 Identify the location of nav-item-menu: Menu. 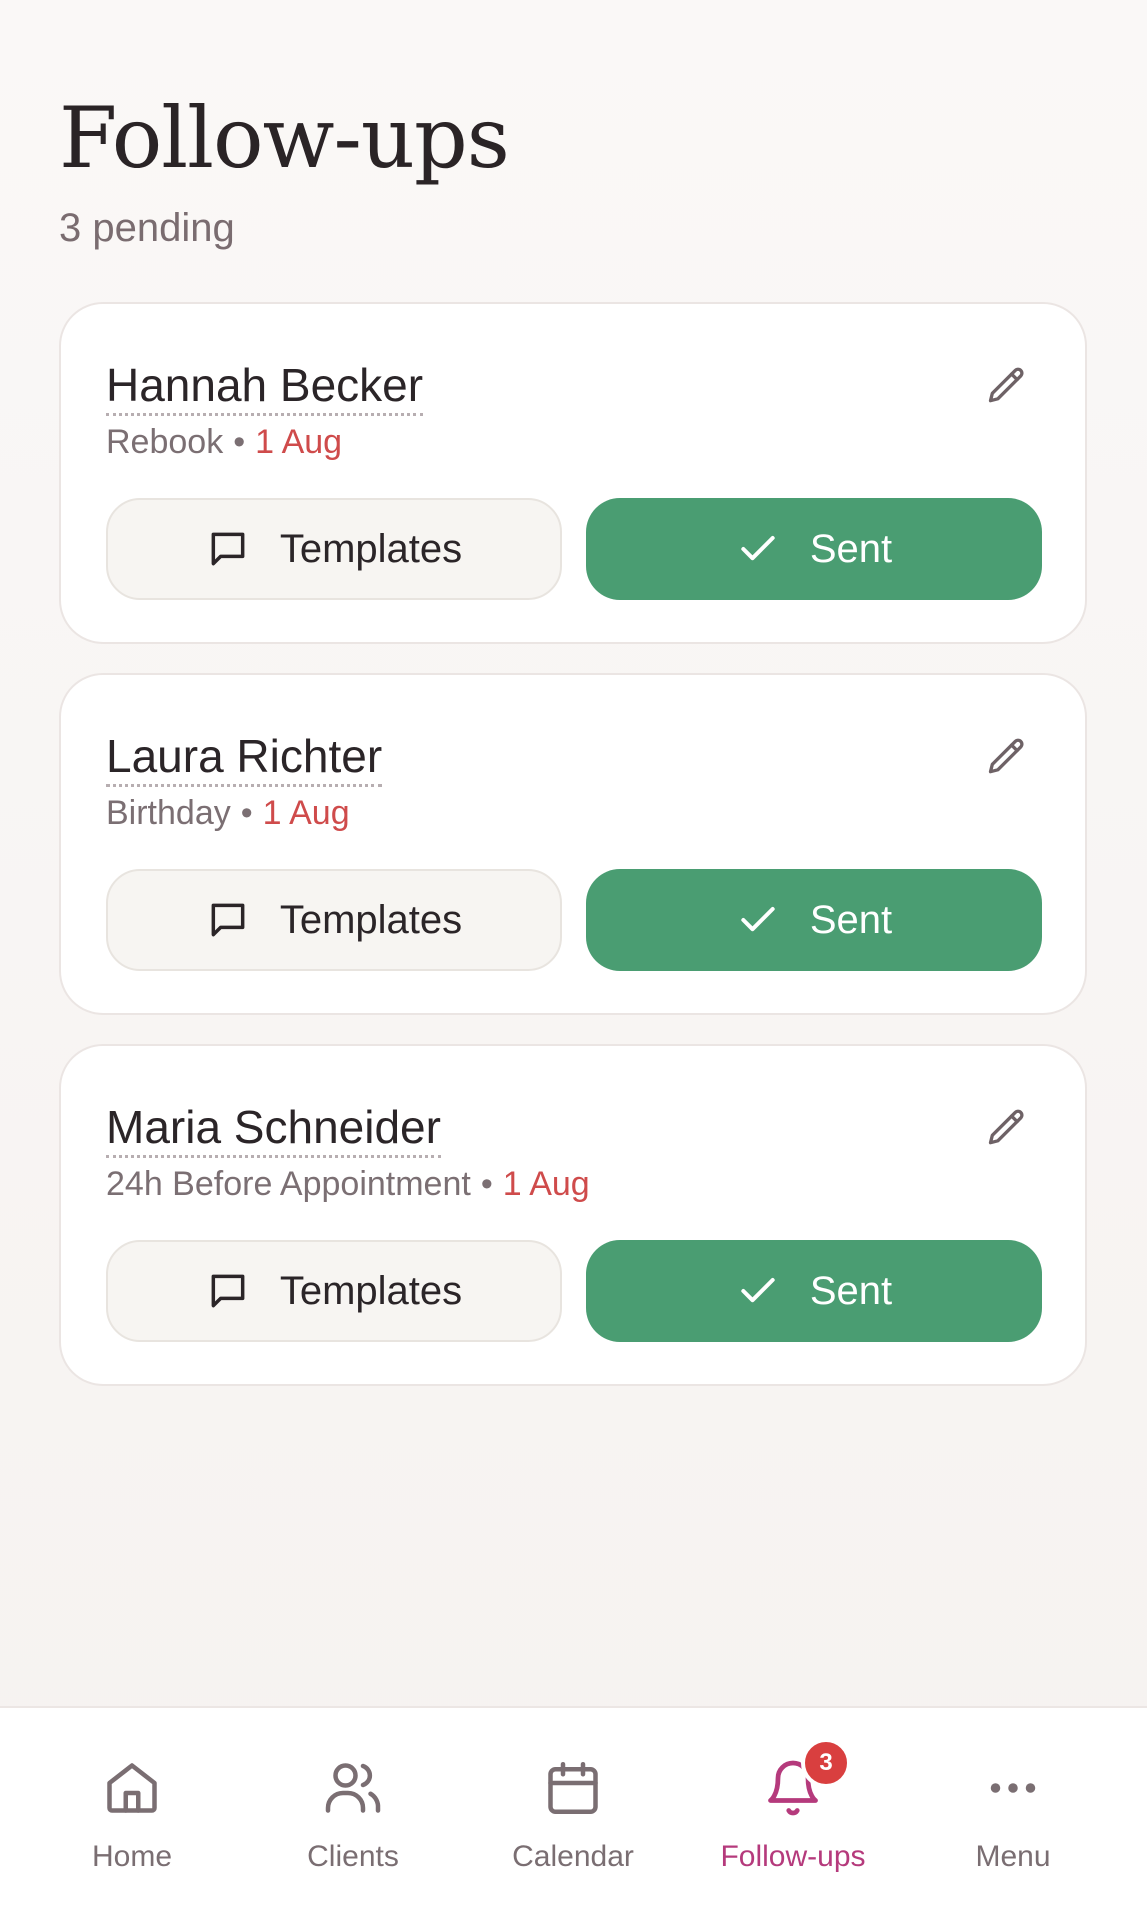
(1013, 1814).